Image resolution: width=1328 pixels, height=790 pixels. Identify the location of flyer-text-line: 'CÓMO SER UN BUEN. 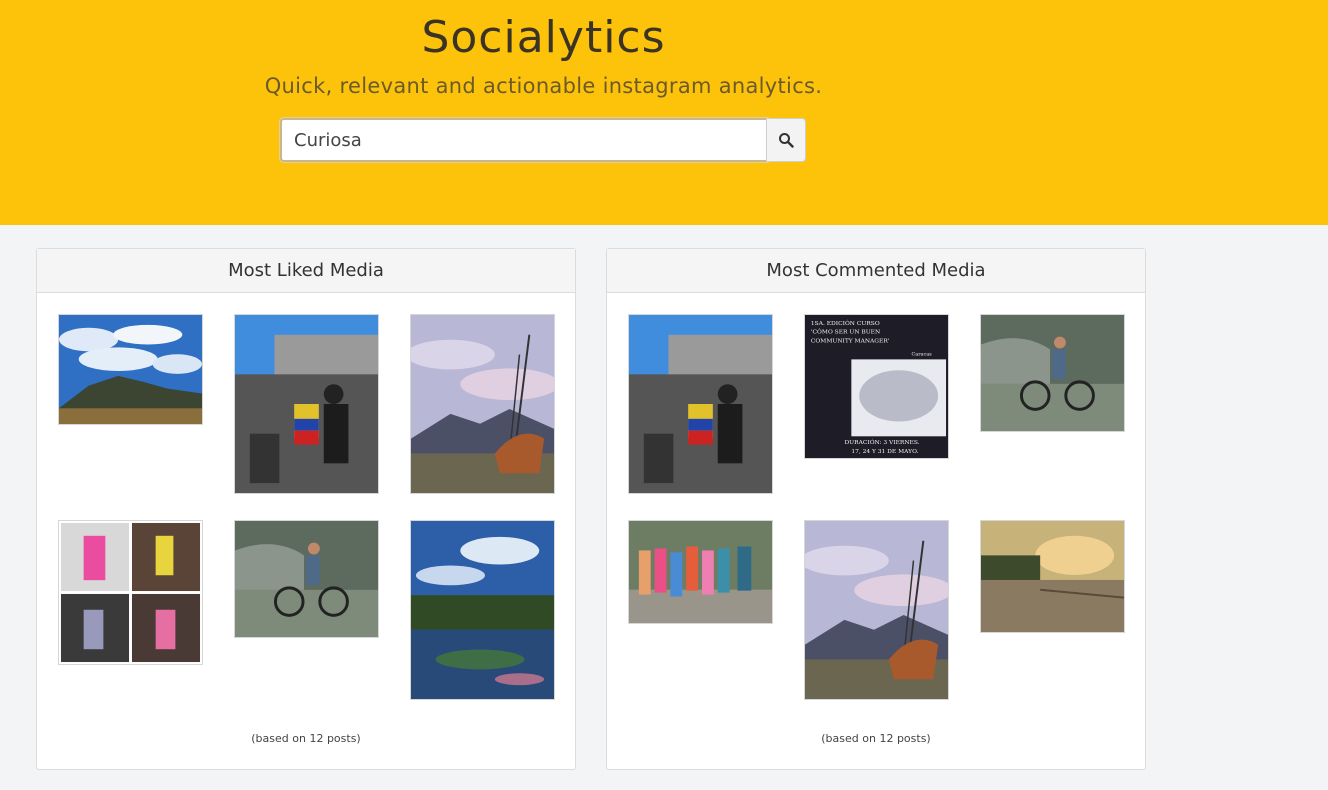
(845, 332).